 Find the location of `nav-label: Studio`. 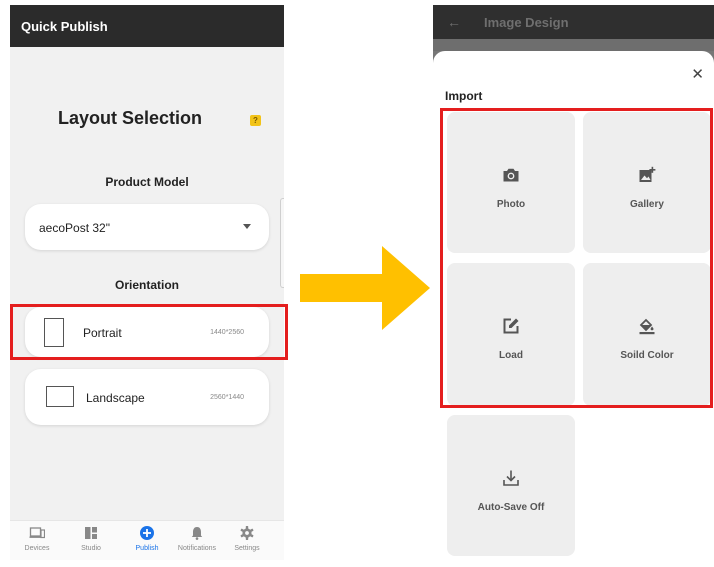

nav-label: Studio is located at coordinates (91, 548).